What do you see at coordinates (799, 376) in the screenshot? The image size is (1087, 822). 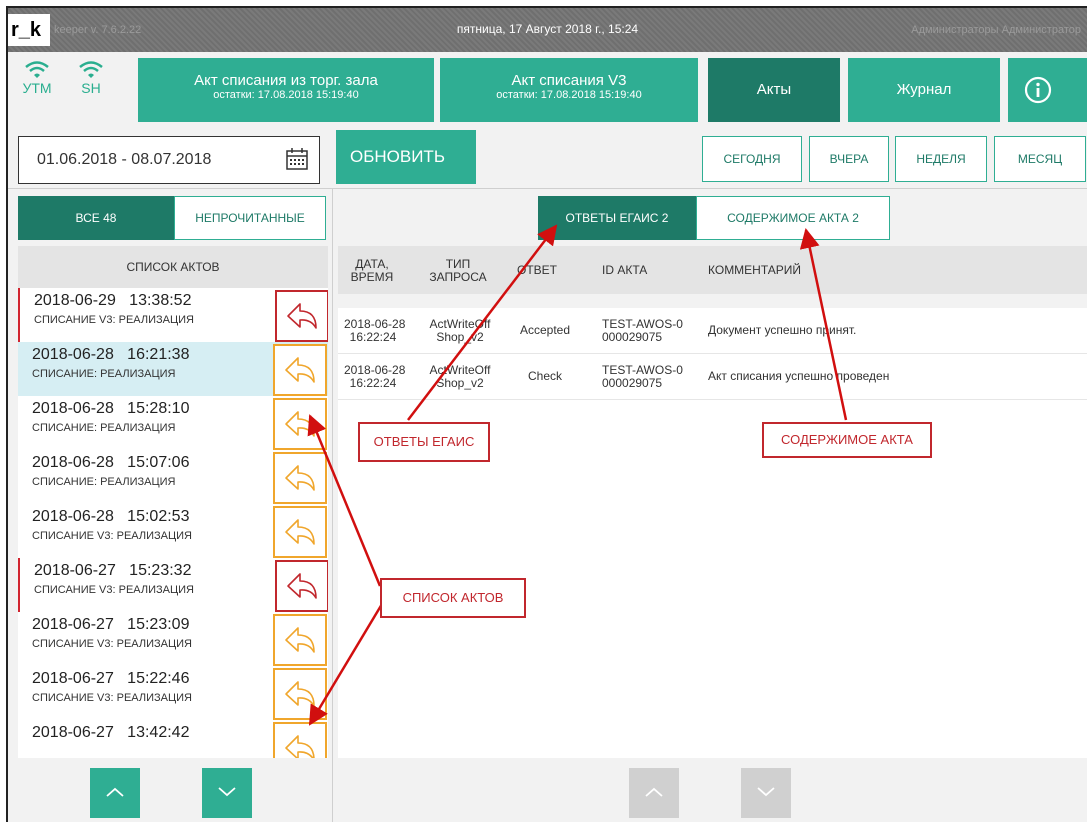 I see `cell-comment: Акт списания успешно проведен` at bounding box center [799, 376].